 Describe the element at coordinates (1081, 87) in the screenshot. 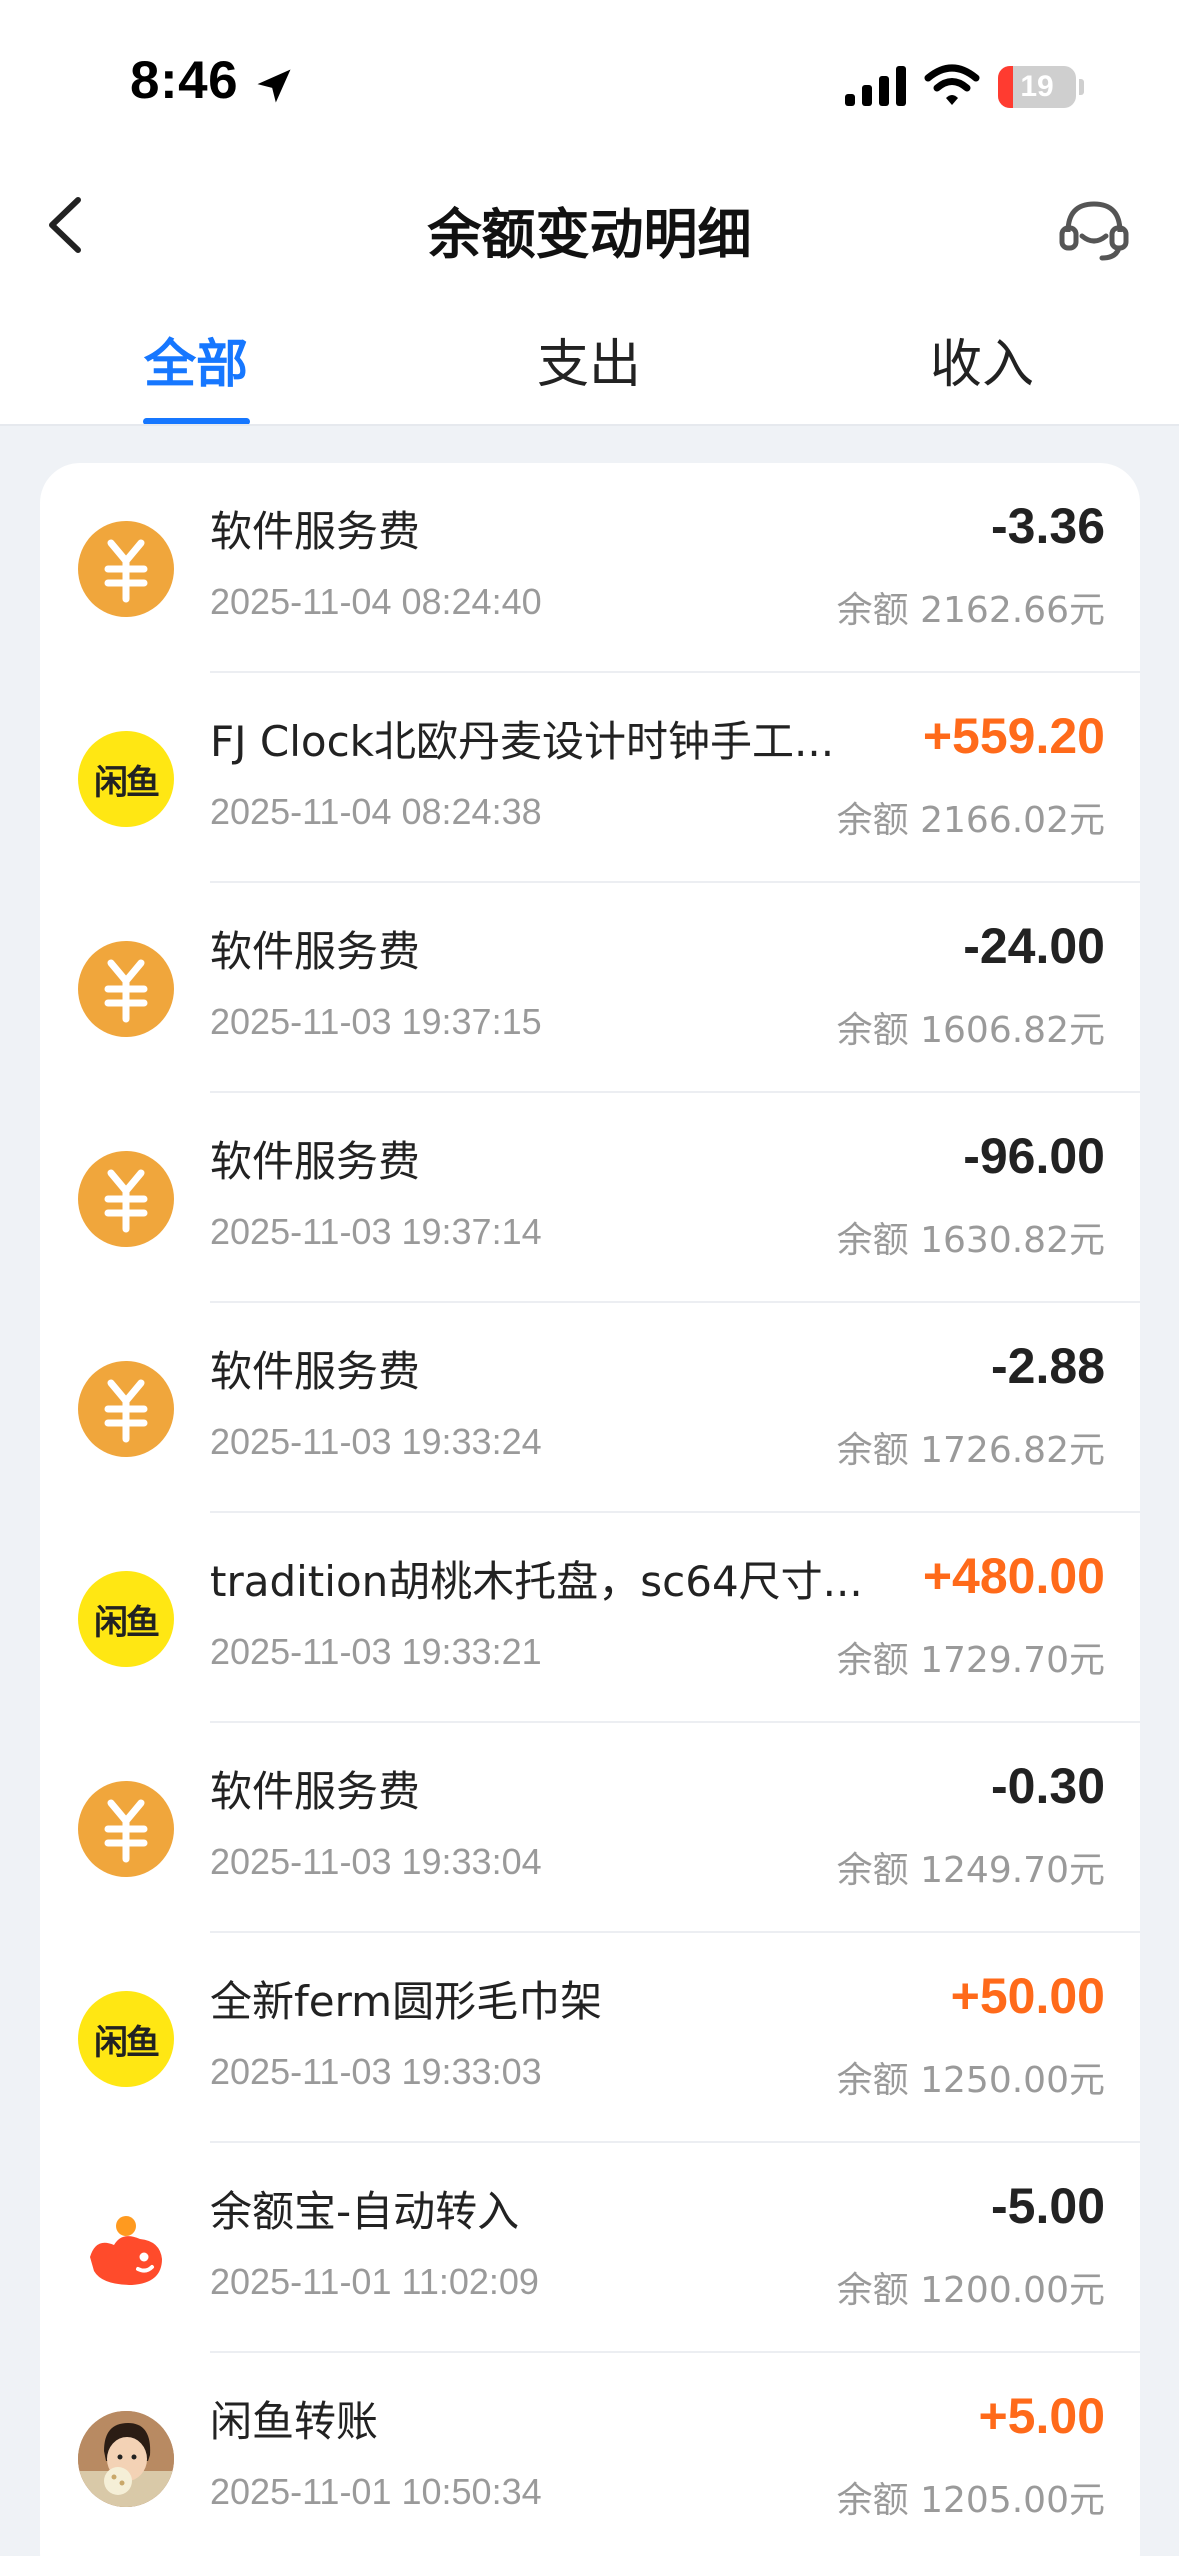

I see `battery-cap` at that location.